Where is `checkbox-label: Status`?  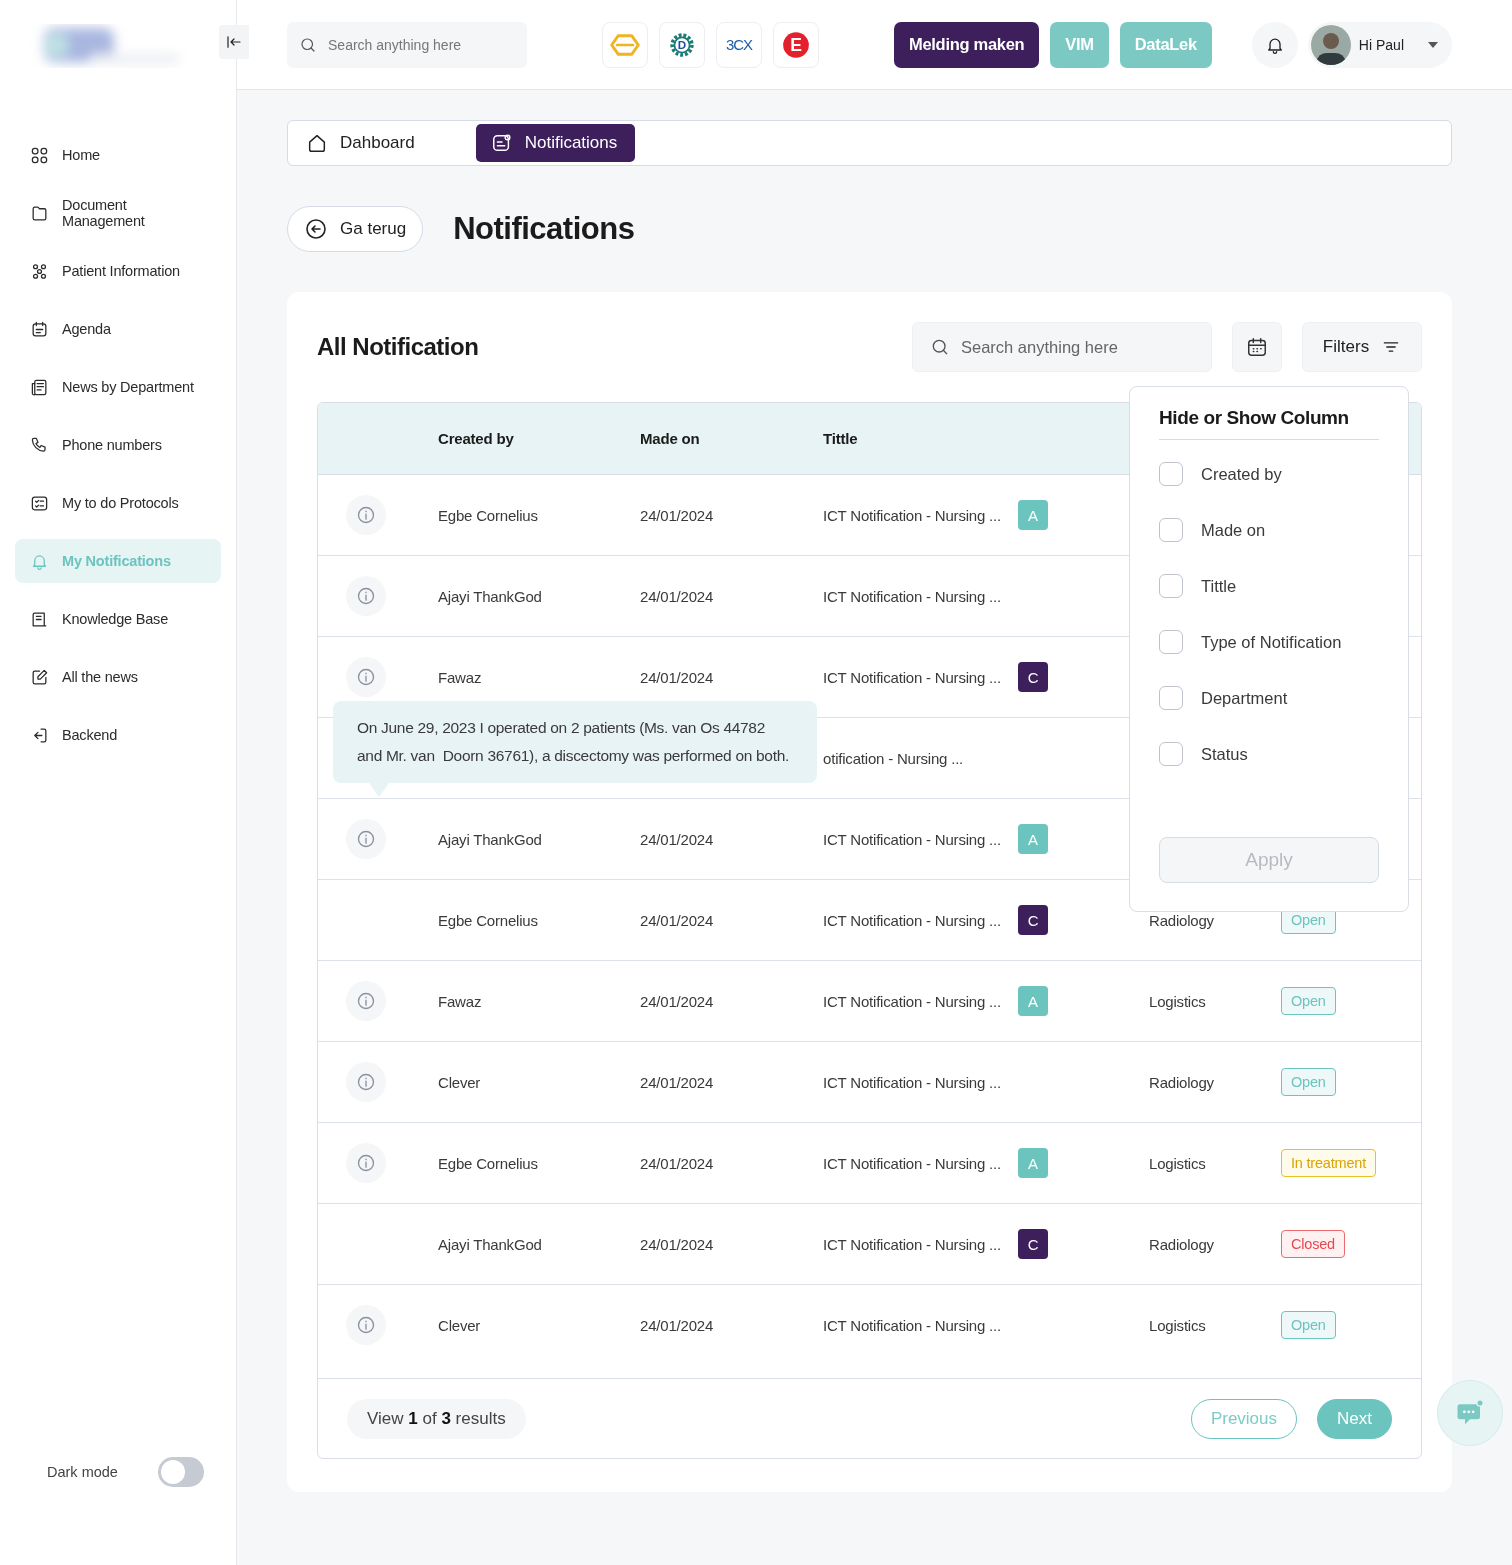 checkbox-label: Status is located at coordinates (1224, 754).